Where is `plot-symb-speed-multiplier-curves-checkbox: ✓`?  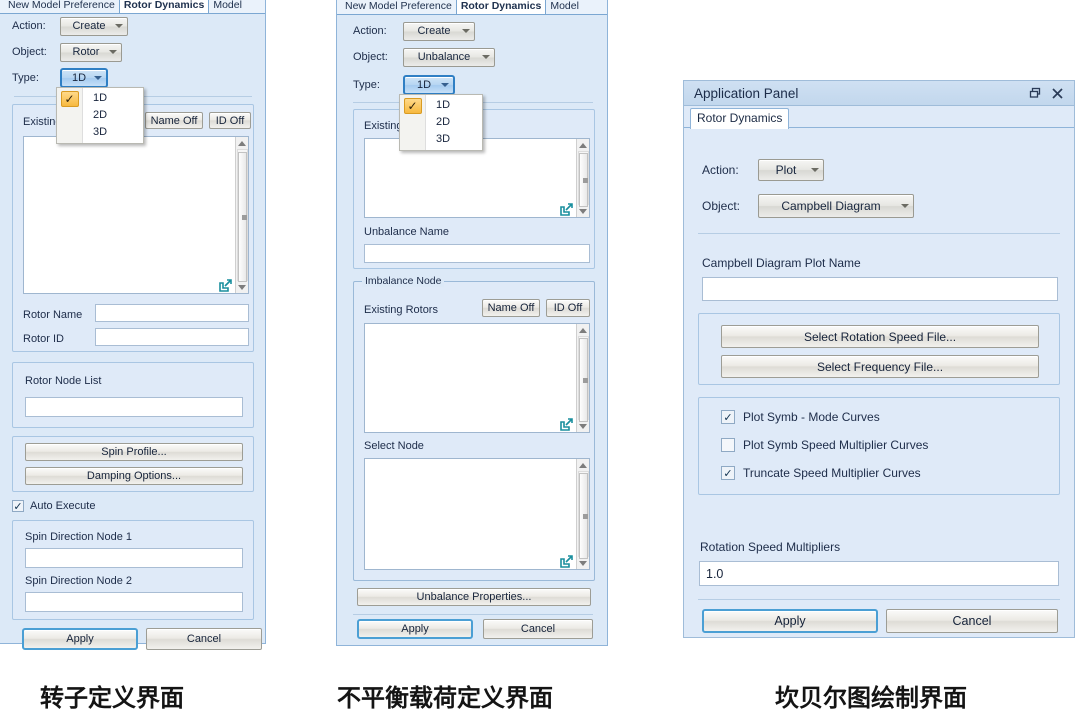 plot-symb-speed-multiplier-curves-checkbox: ✓ is located at coordinates (728, 445).